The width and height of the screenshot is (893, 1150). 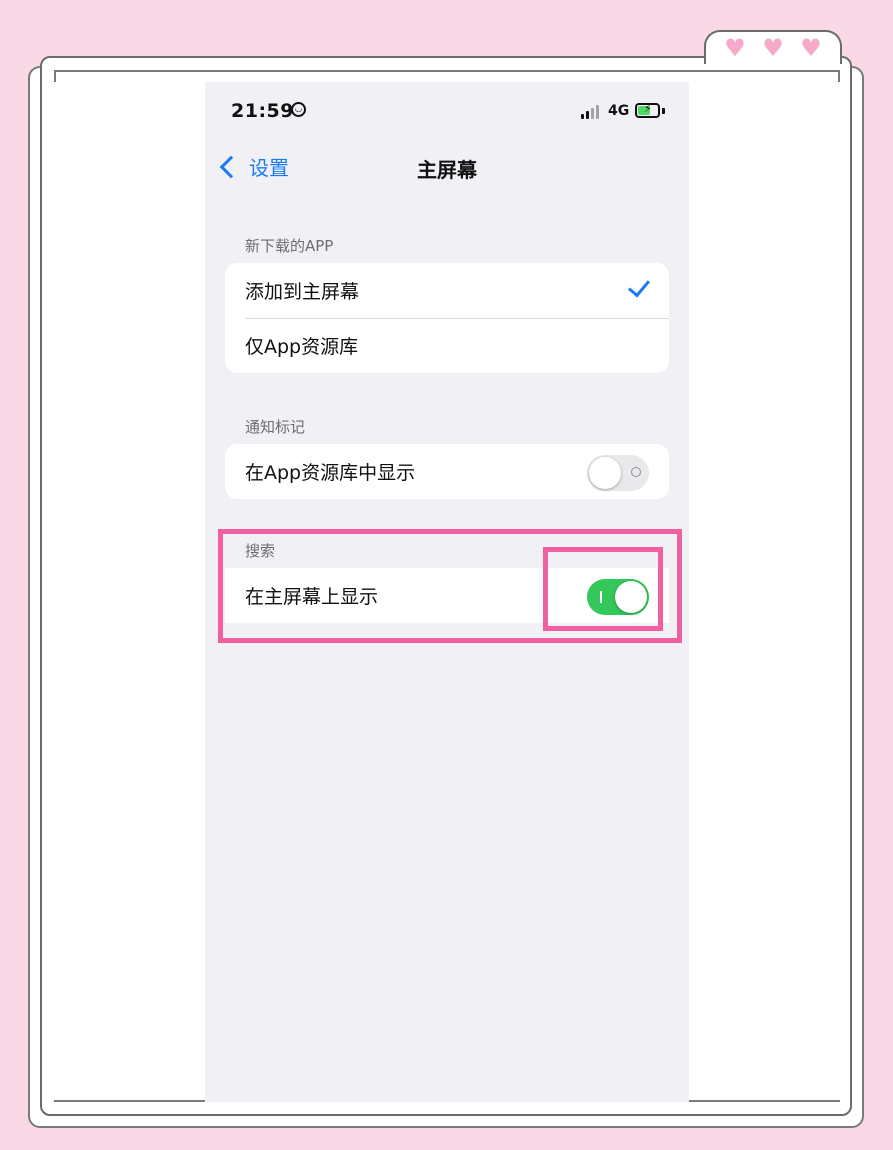 I want to click on status-time: 21:59, so click(x=262, y=111).